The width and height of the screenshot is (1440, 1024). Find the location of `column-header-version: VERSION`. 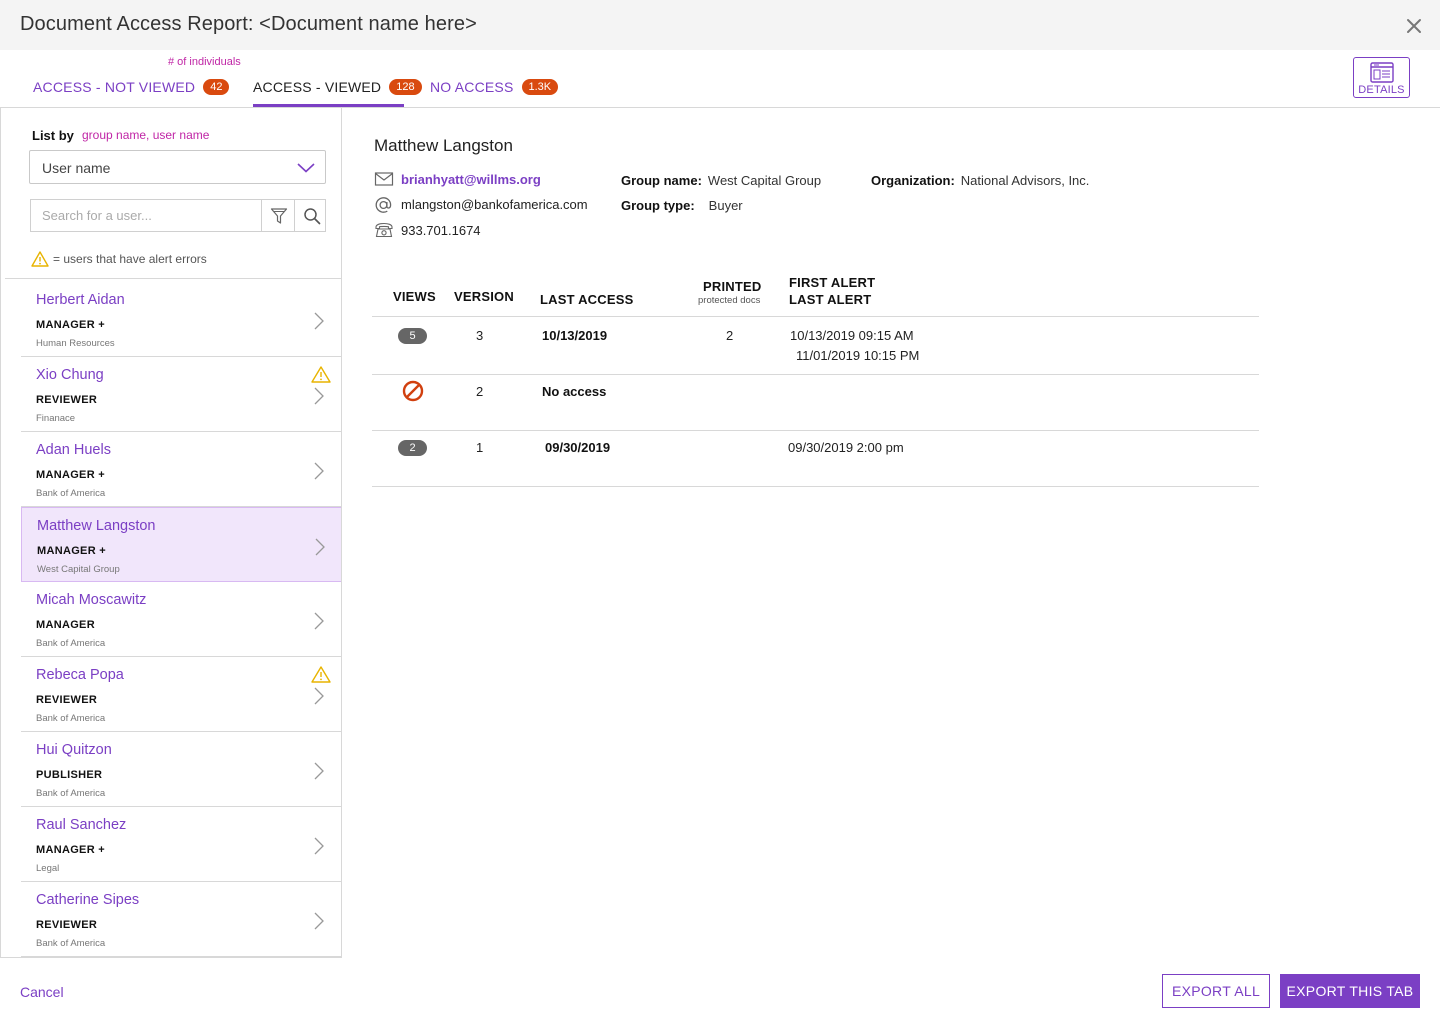

column-header-version: VERSION is located at coordinates (484, 296).